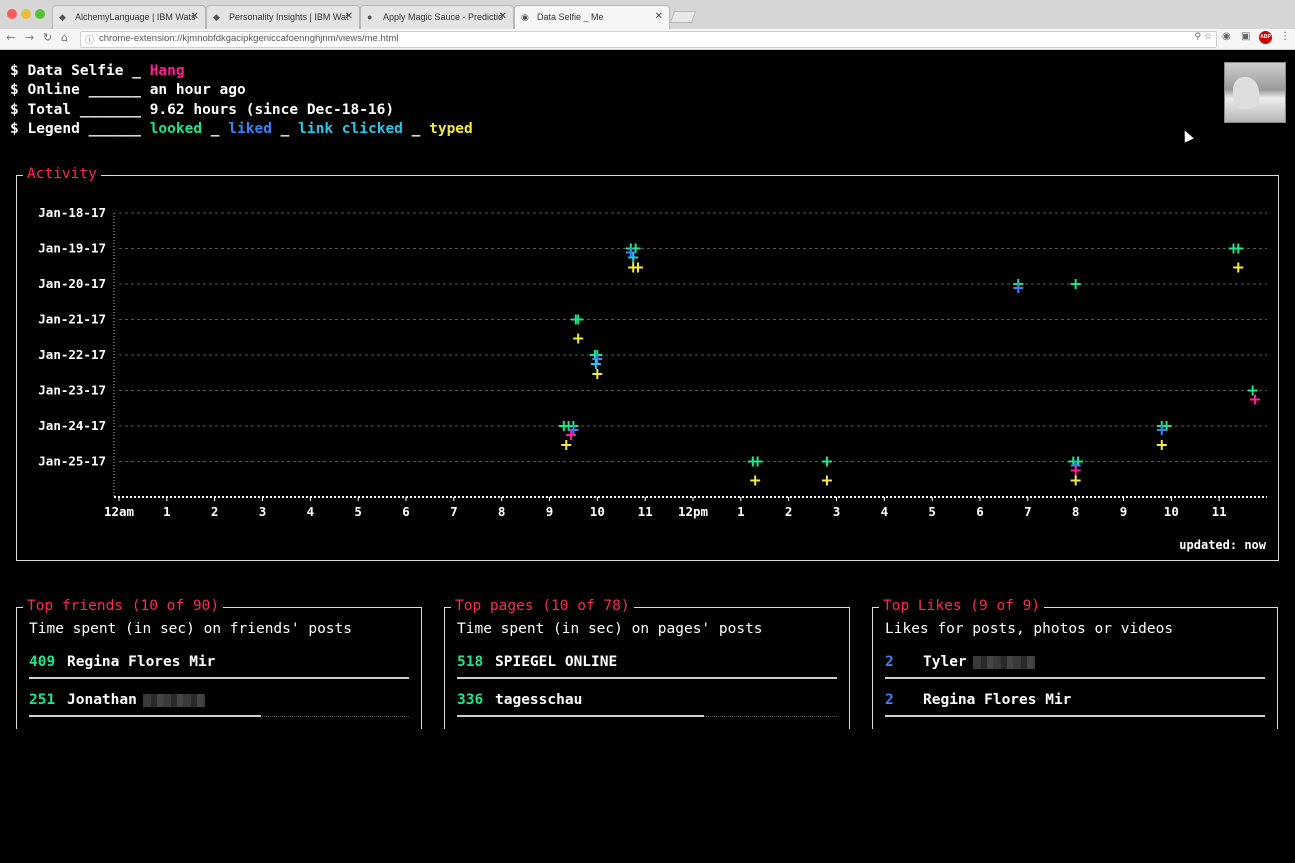 This screenshot has height=863, width=1295. I want to click on total-value: 9.62 hours (since Dec-18-16), so click(272, 110).